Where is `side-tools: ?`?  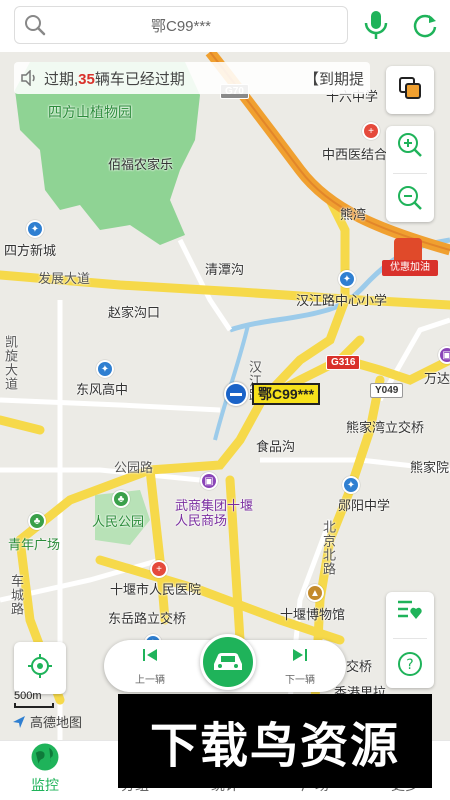
side-tools: ? is located at coordinates (410, 640).